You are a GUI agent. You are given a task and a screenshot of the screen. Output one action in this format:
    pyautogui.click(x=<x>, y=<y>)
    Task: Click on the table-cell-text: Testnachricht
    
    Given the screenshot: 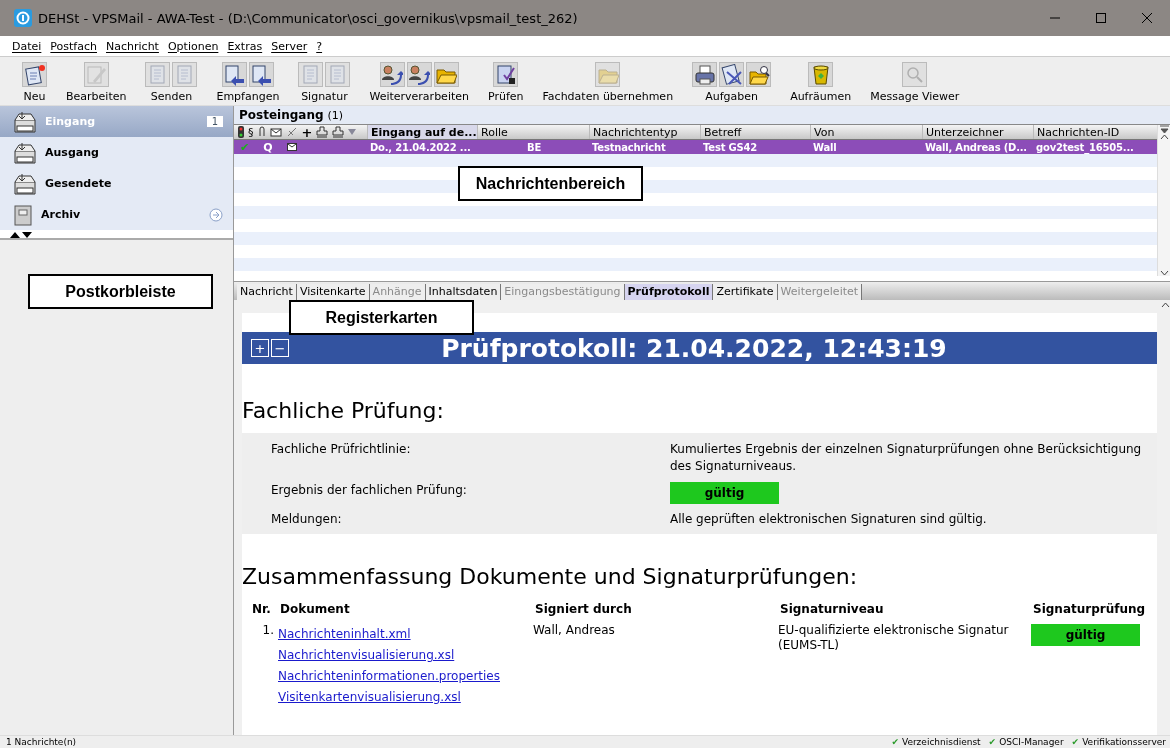 What is the action you would take?
    pyautogui.click(x=629, y=147)
    